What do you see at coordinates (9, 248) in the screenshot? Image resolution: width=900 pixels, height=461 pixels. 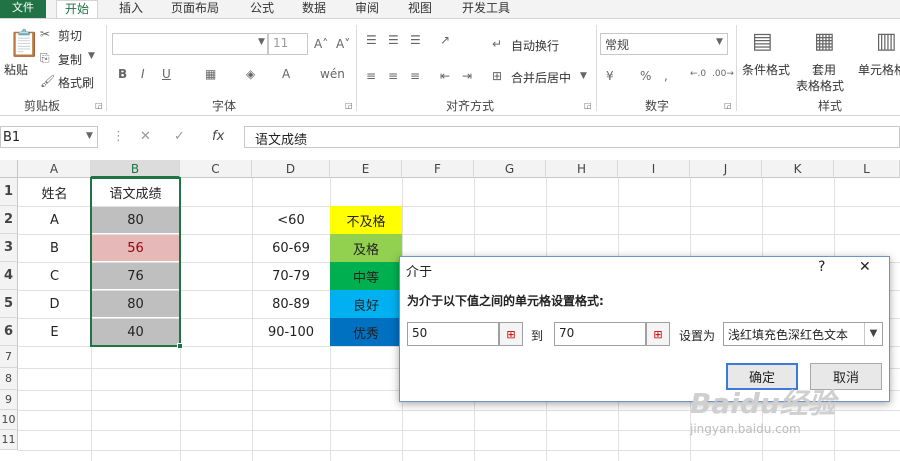 I see `row-header-3: 3` at bounding box center [9, 248].